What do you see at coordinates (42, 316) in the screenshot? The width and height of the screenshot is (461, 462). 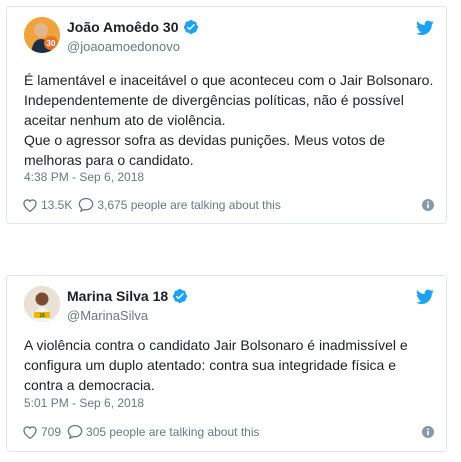 I see `svg-text: 18` at bounding box center [42, 316].